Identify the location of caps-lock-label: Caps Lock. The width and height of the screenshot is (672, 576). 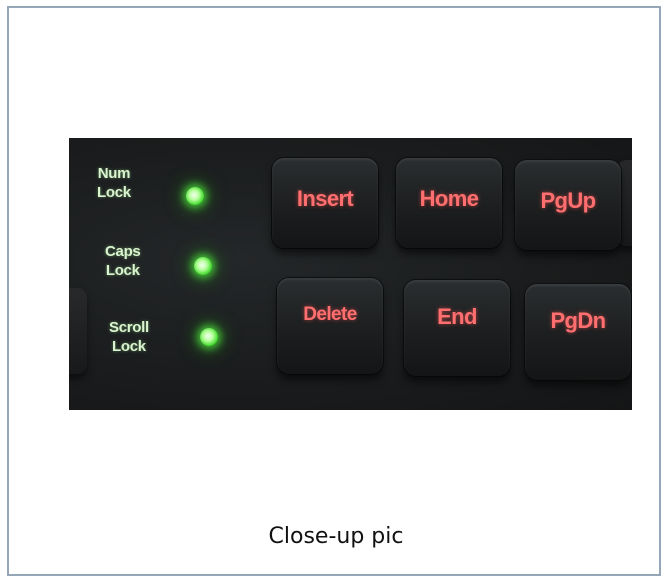
(123, 261).